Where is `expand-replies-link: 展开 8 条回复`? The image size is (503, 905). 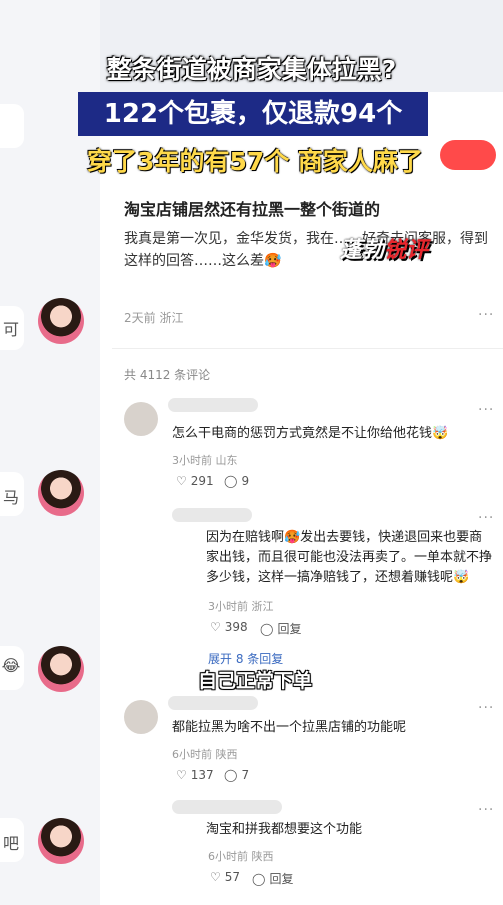 expand-replies-link: 展开 8 条回复 is located at coordinates (245, 658).